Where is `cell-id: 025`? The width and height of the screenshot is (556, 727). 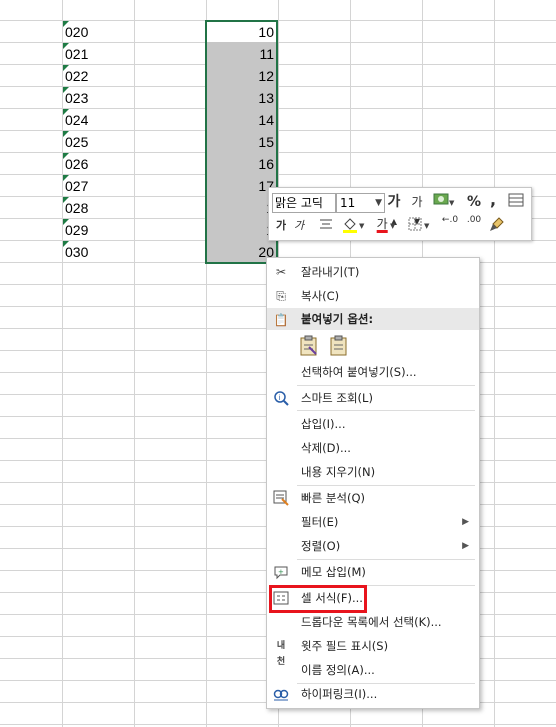 cell-id: 025 is located at coordinates (99, 142).